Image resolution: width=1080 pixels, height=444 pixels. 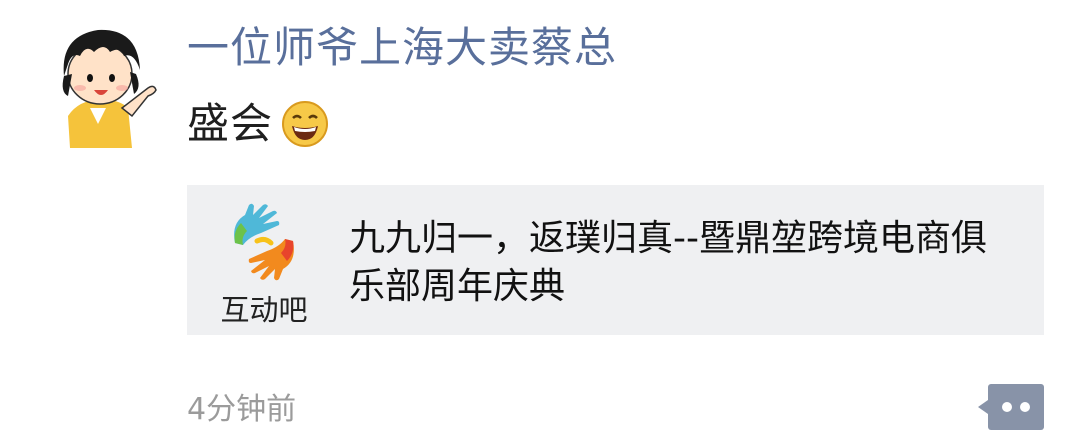 What do you see at coordinates (264, 242) in the screenshot?
I see `hands-logo-icon` at bounding box center [264, 242].